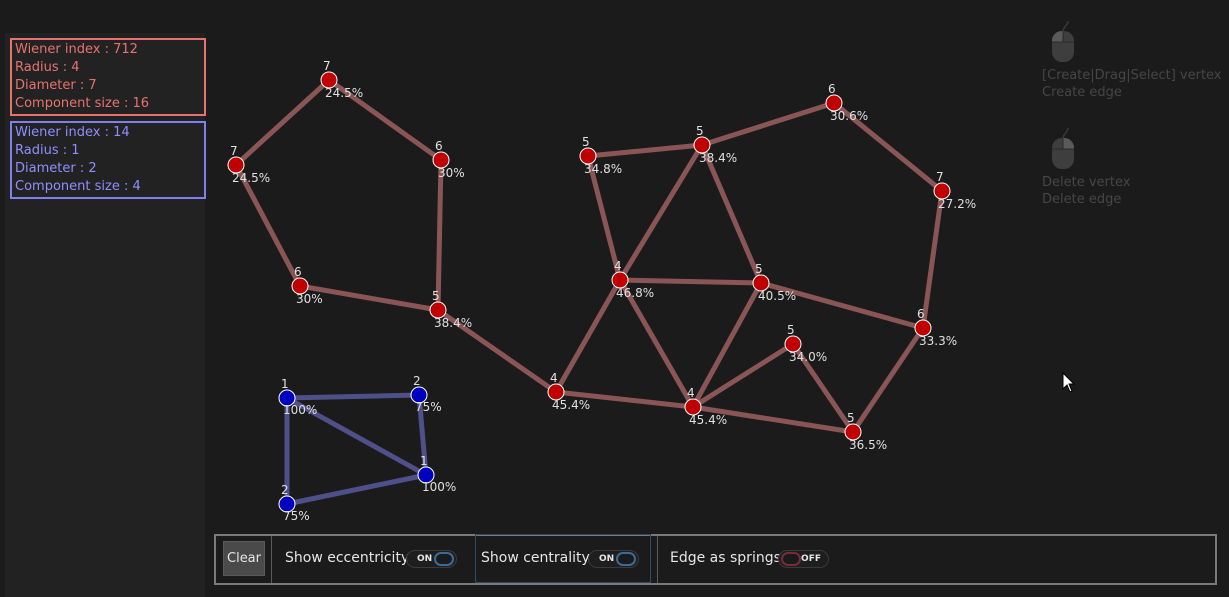 This screenshot has height=597, width=1229. What do you see at coordinates (47, 150) in the screenshot?
I see `radius-label: Radius : 1` at bounding box center [47, 150].